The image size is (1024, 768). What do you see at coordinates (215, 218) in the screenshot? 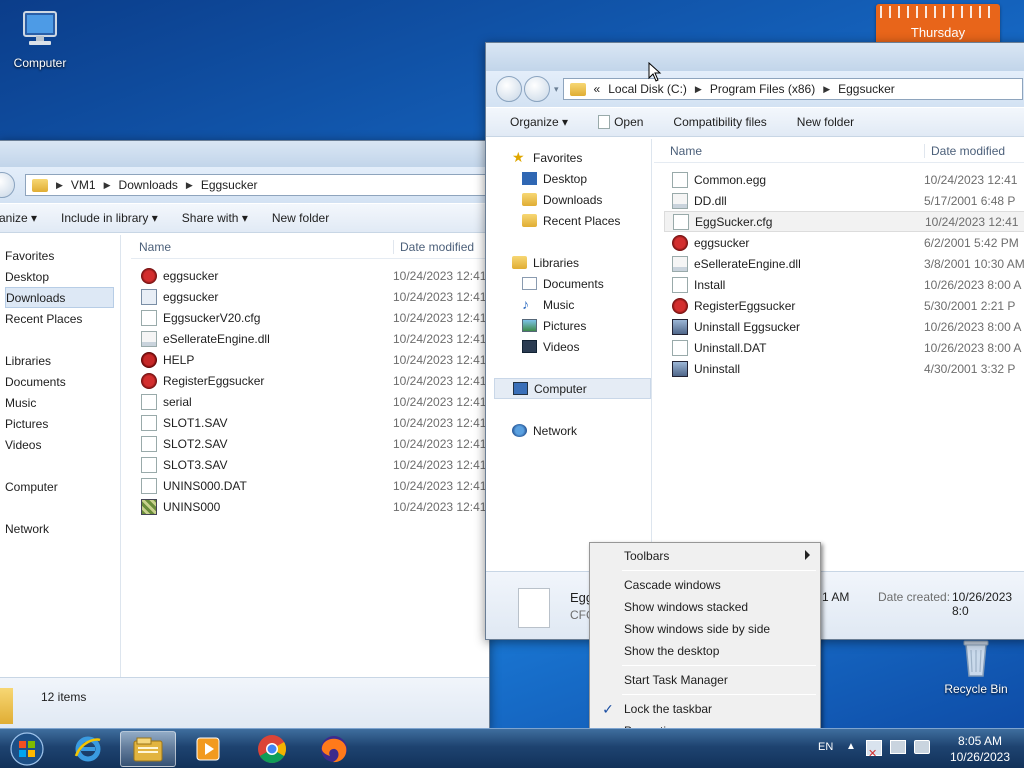
I see `share-with-menu: Share with ▾` at bounding box center [215, 218].